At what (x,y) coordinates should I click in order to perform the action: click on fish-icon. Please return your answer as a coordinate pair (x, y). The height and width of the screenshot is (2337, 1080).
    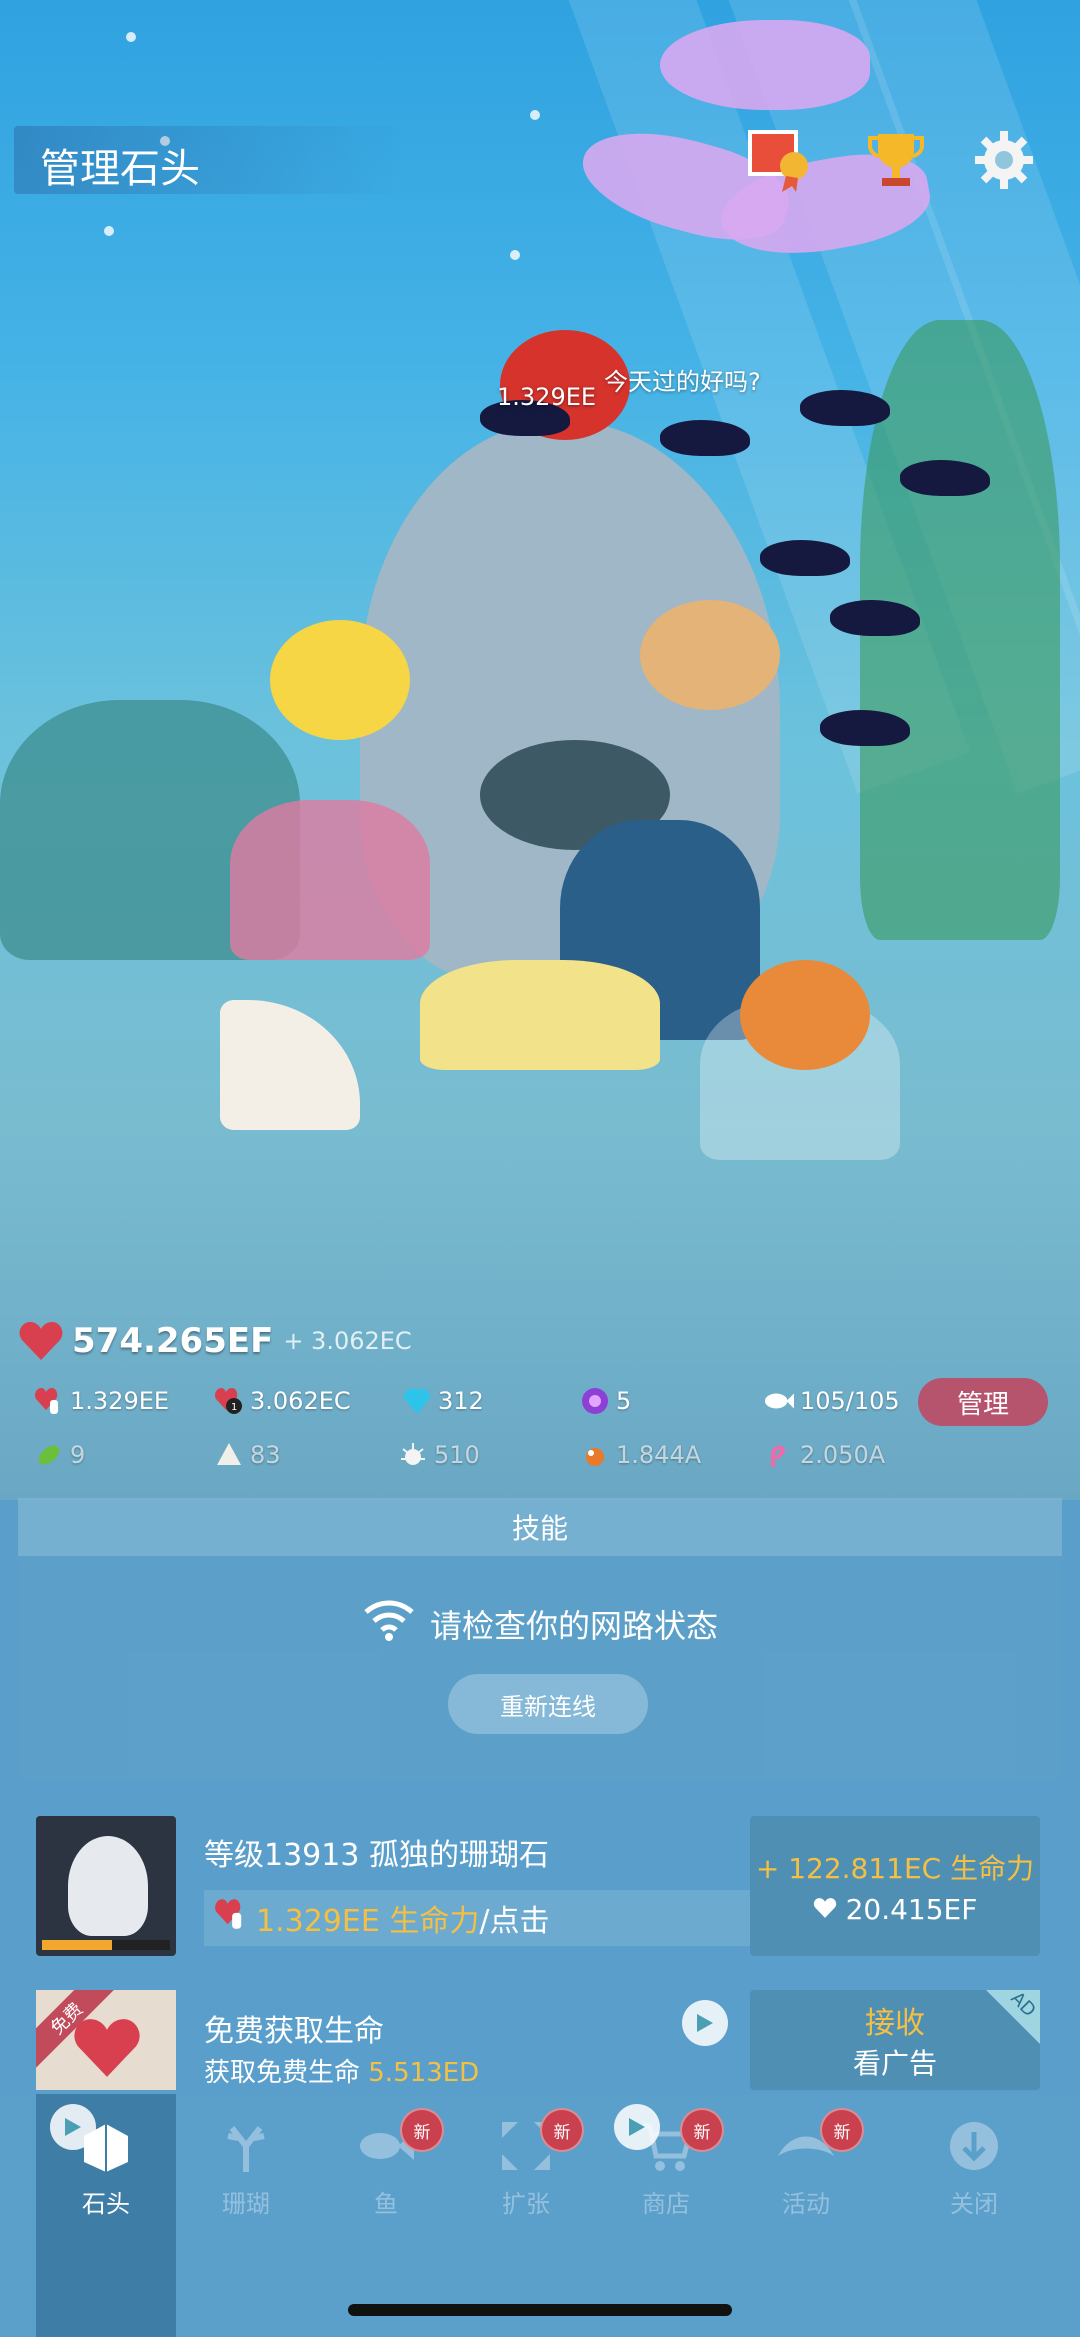
    Looking at the image, I should click on (779, 1401).